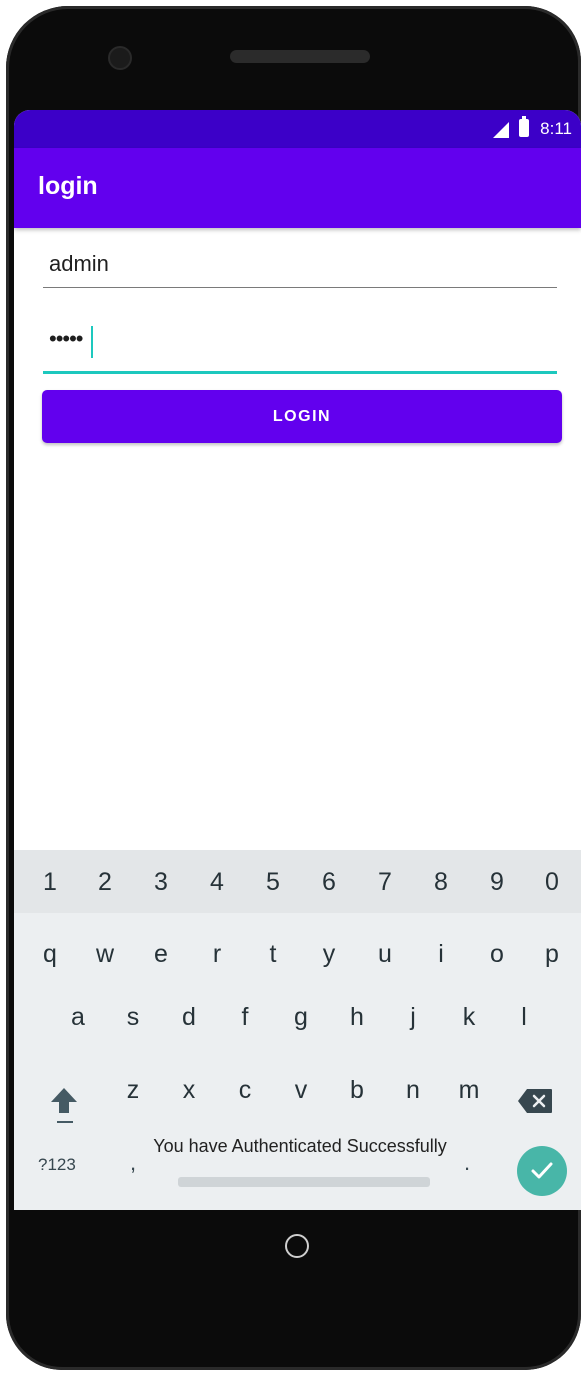 Image resolution: width=581 pixels, height=1375 pixels. I want to click on key-x: x, so click(189, 1090).